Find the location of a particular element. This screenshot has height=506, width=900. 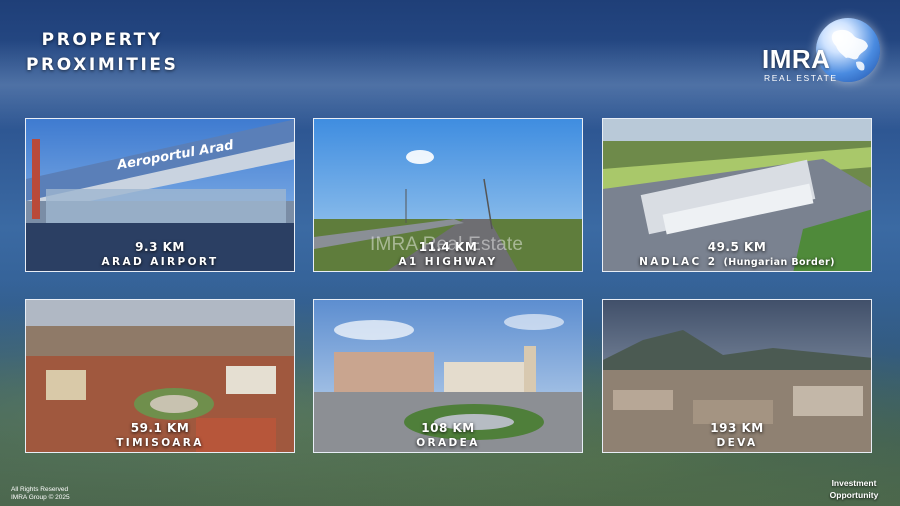

proximity-card-timisoara: 59.1 KM TIMISOARA is located at coordinates (160, 376).